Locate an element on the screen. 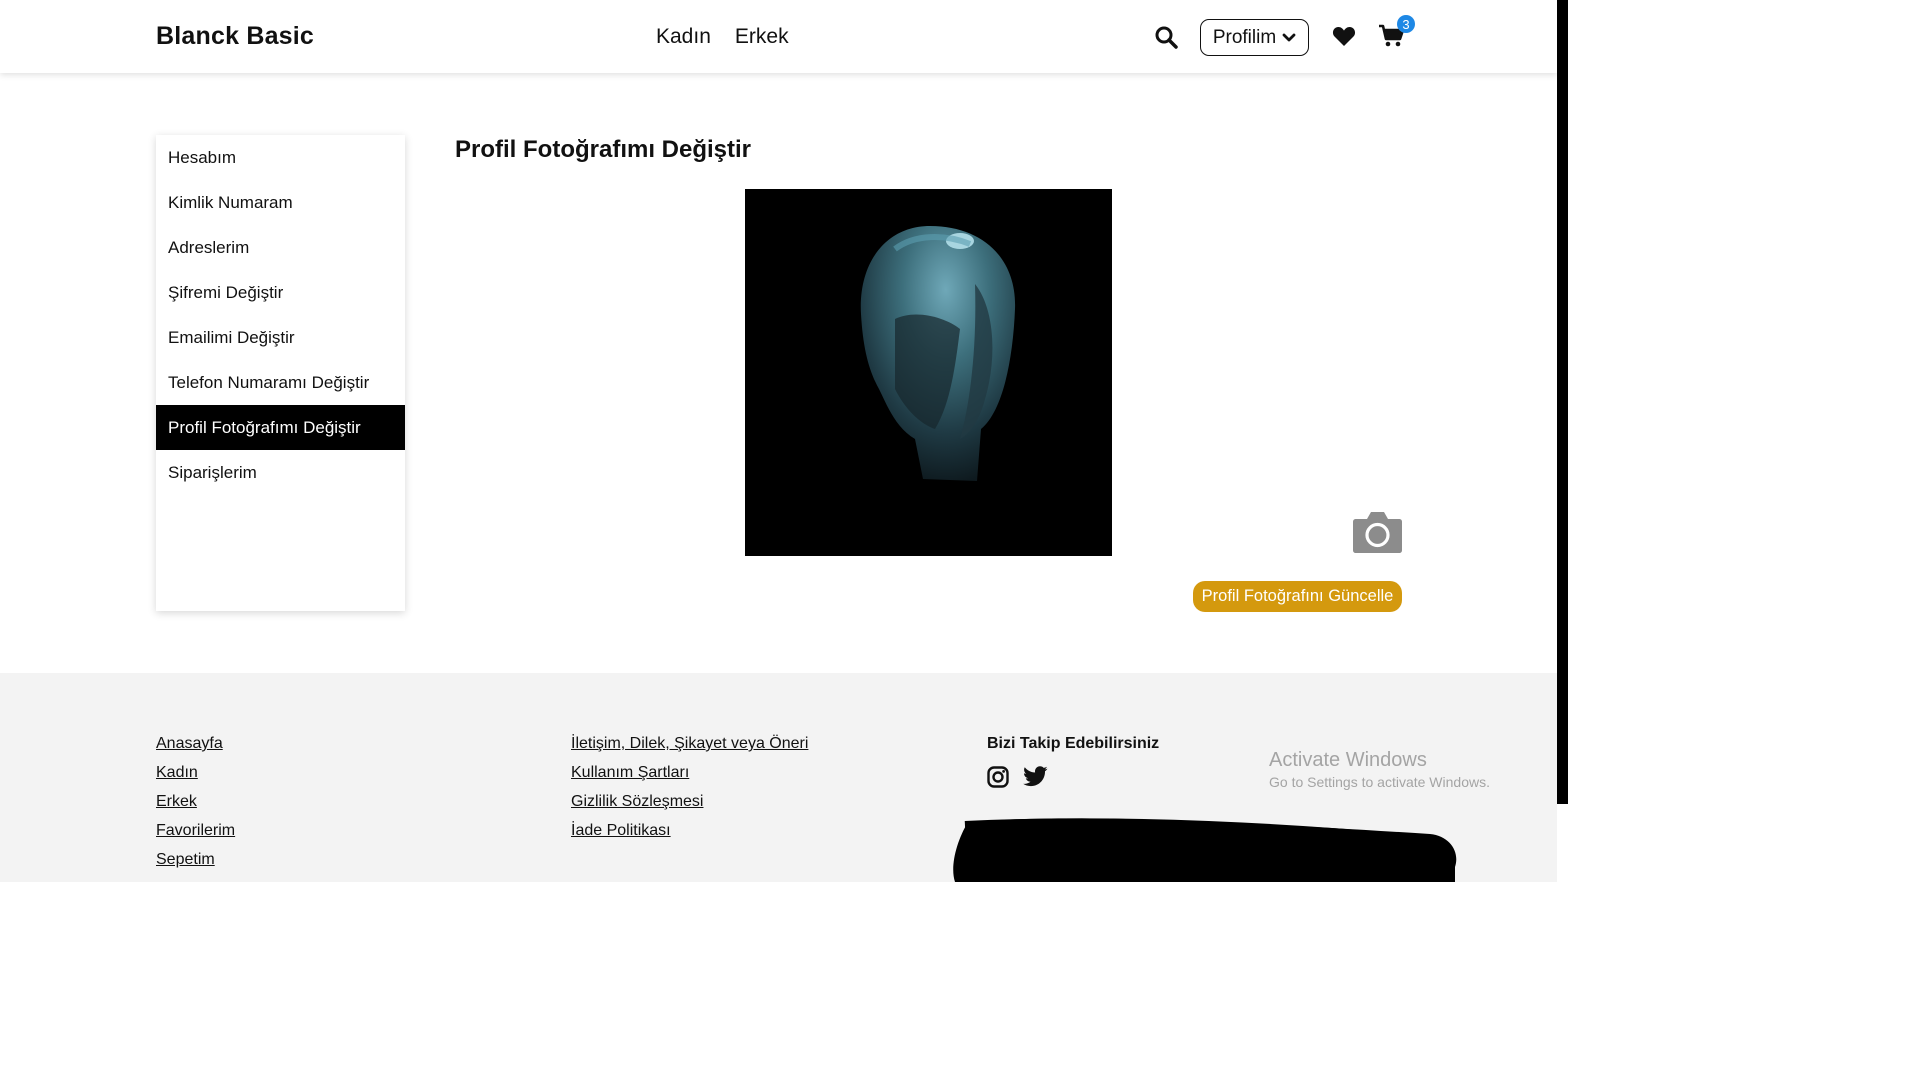 The width and height of the screenshot is (1920, 1080). footer-link-kadin: Kadın is located at coordinates (195, 777).